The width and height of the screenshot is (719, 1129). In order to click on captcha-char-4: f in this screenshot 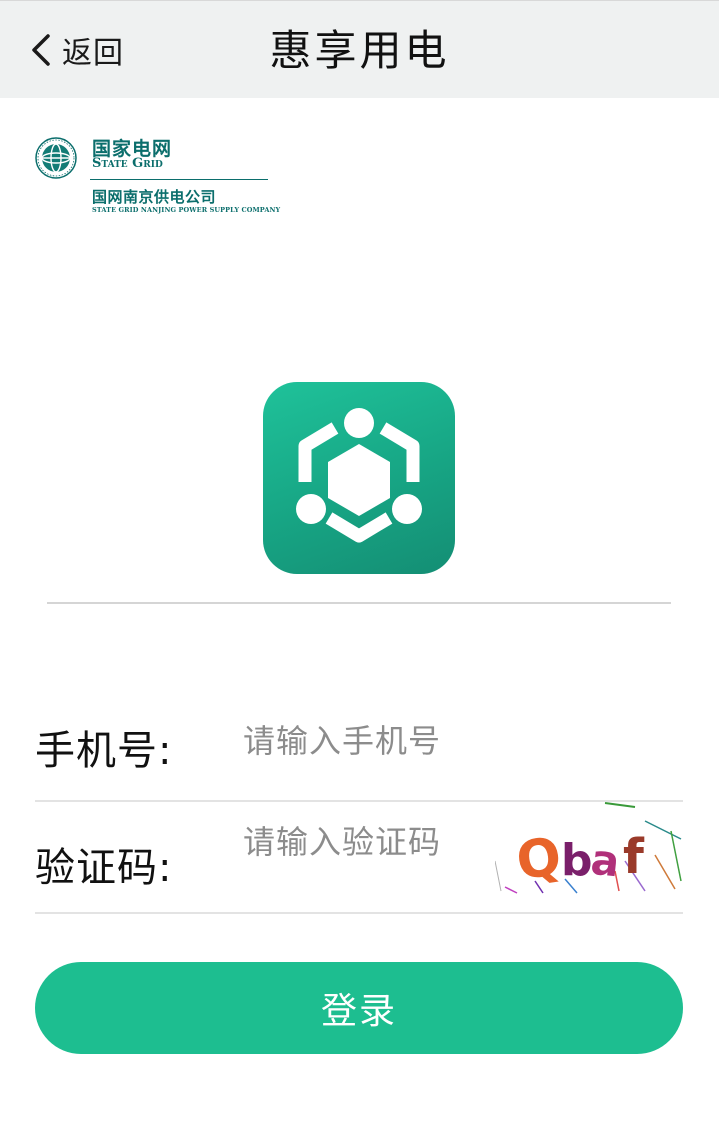, I will do `click(634, 857)`.